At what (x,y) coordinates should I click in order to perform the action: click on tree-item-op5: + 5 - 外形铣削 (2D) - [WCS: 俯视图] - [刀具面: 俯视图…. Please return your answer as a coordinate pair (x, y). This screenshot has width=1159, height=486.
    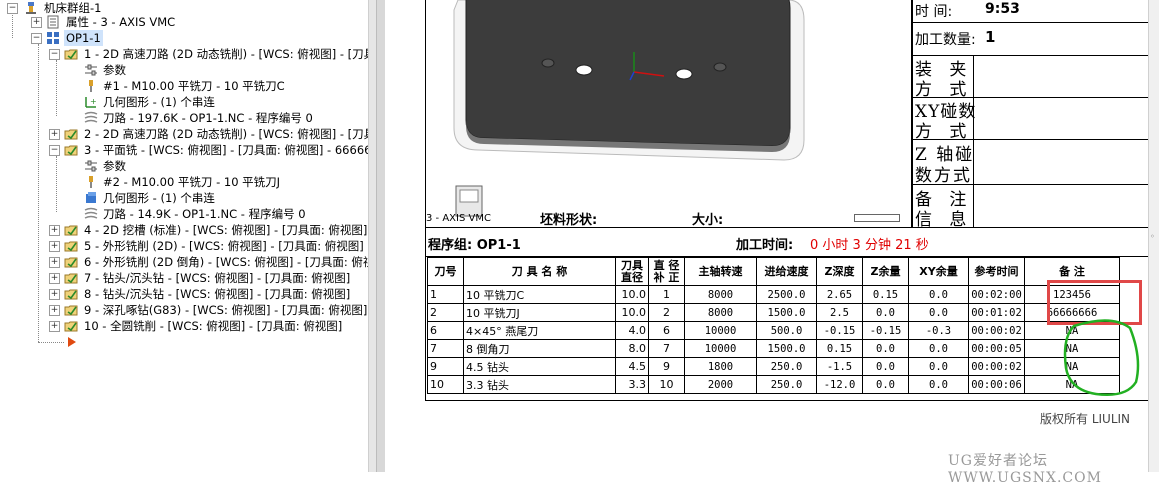
    Looking at the image, I should click on (183, 246).